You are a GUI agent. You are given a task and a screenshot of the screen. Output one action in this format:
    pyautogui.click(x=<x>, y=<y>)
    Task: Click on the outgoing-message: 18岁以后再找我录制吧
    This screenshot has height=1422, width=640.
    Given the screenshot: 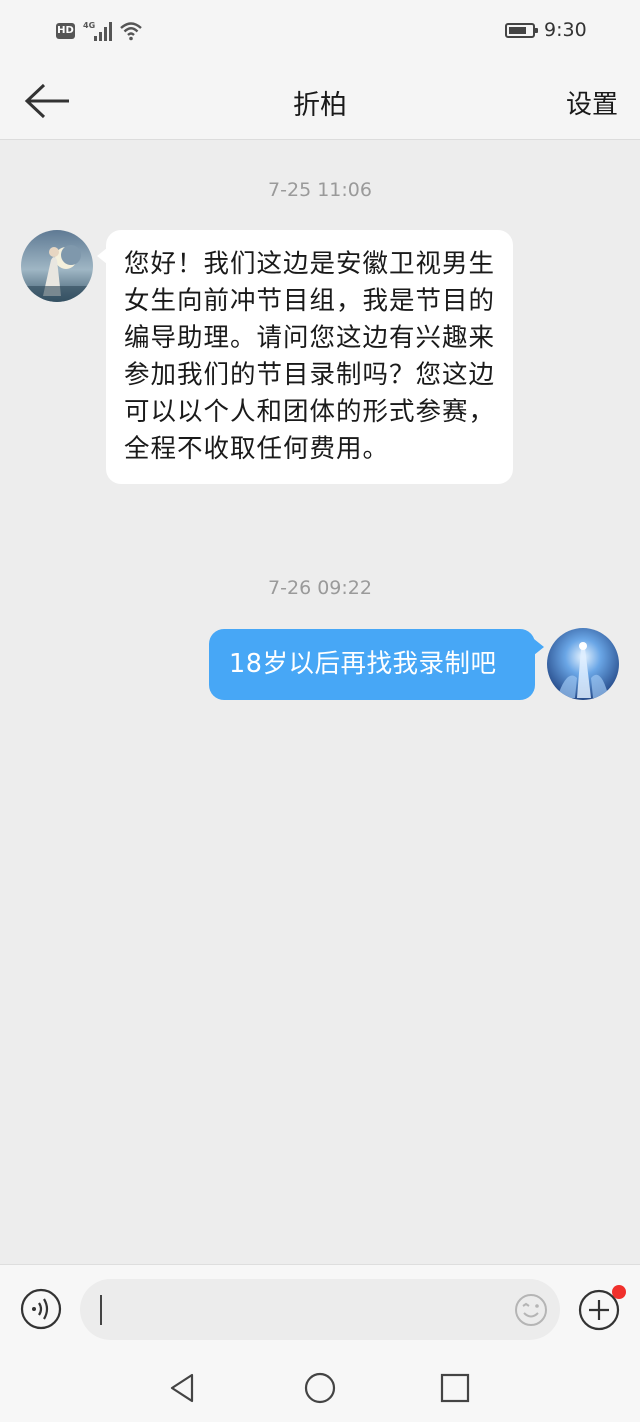 What is the action you would take?
    pyautogui.click(x=376, y=664)
    